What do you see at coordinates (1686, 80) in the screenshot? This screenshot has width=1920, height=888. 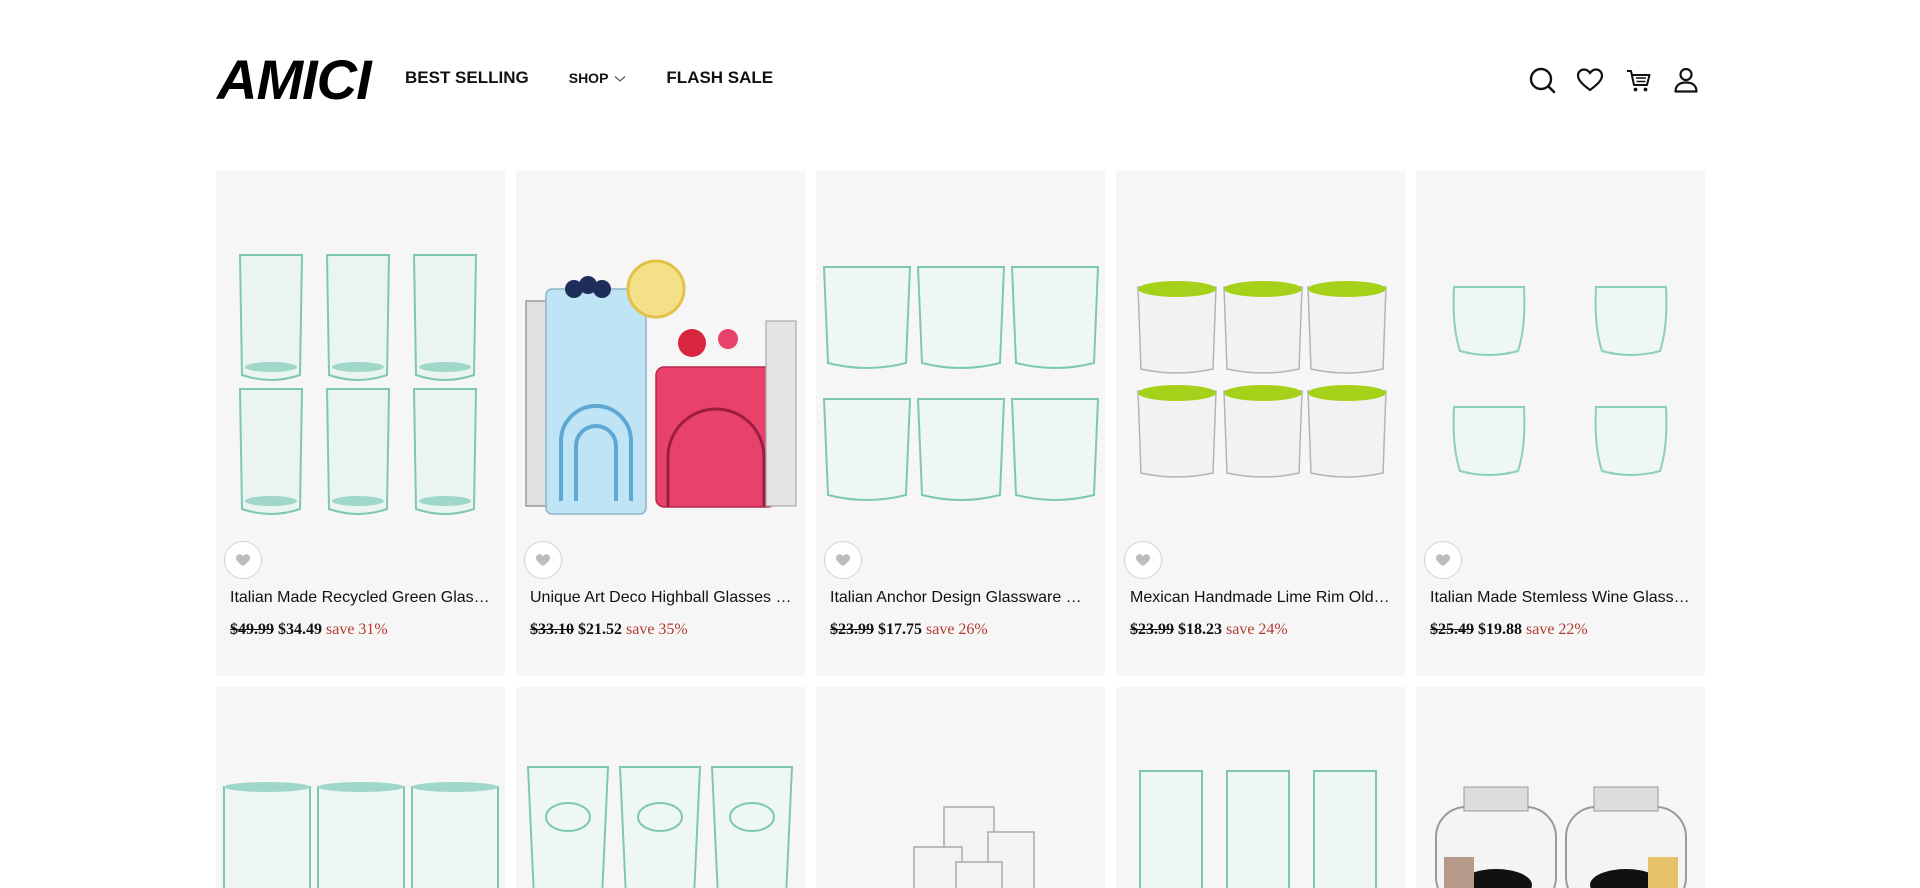 I see `account-icon` at bounding box center [1686, 80].